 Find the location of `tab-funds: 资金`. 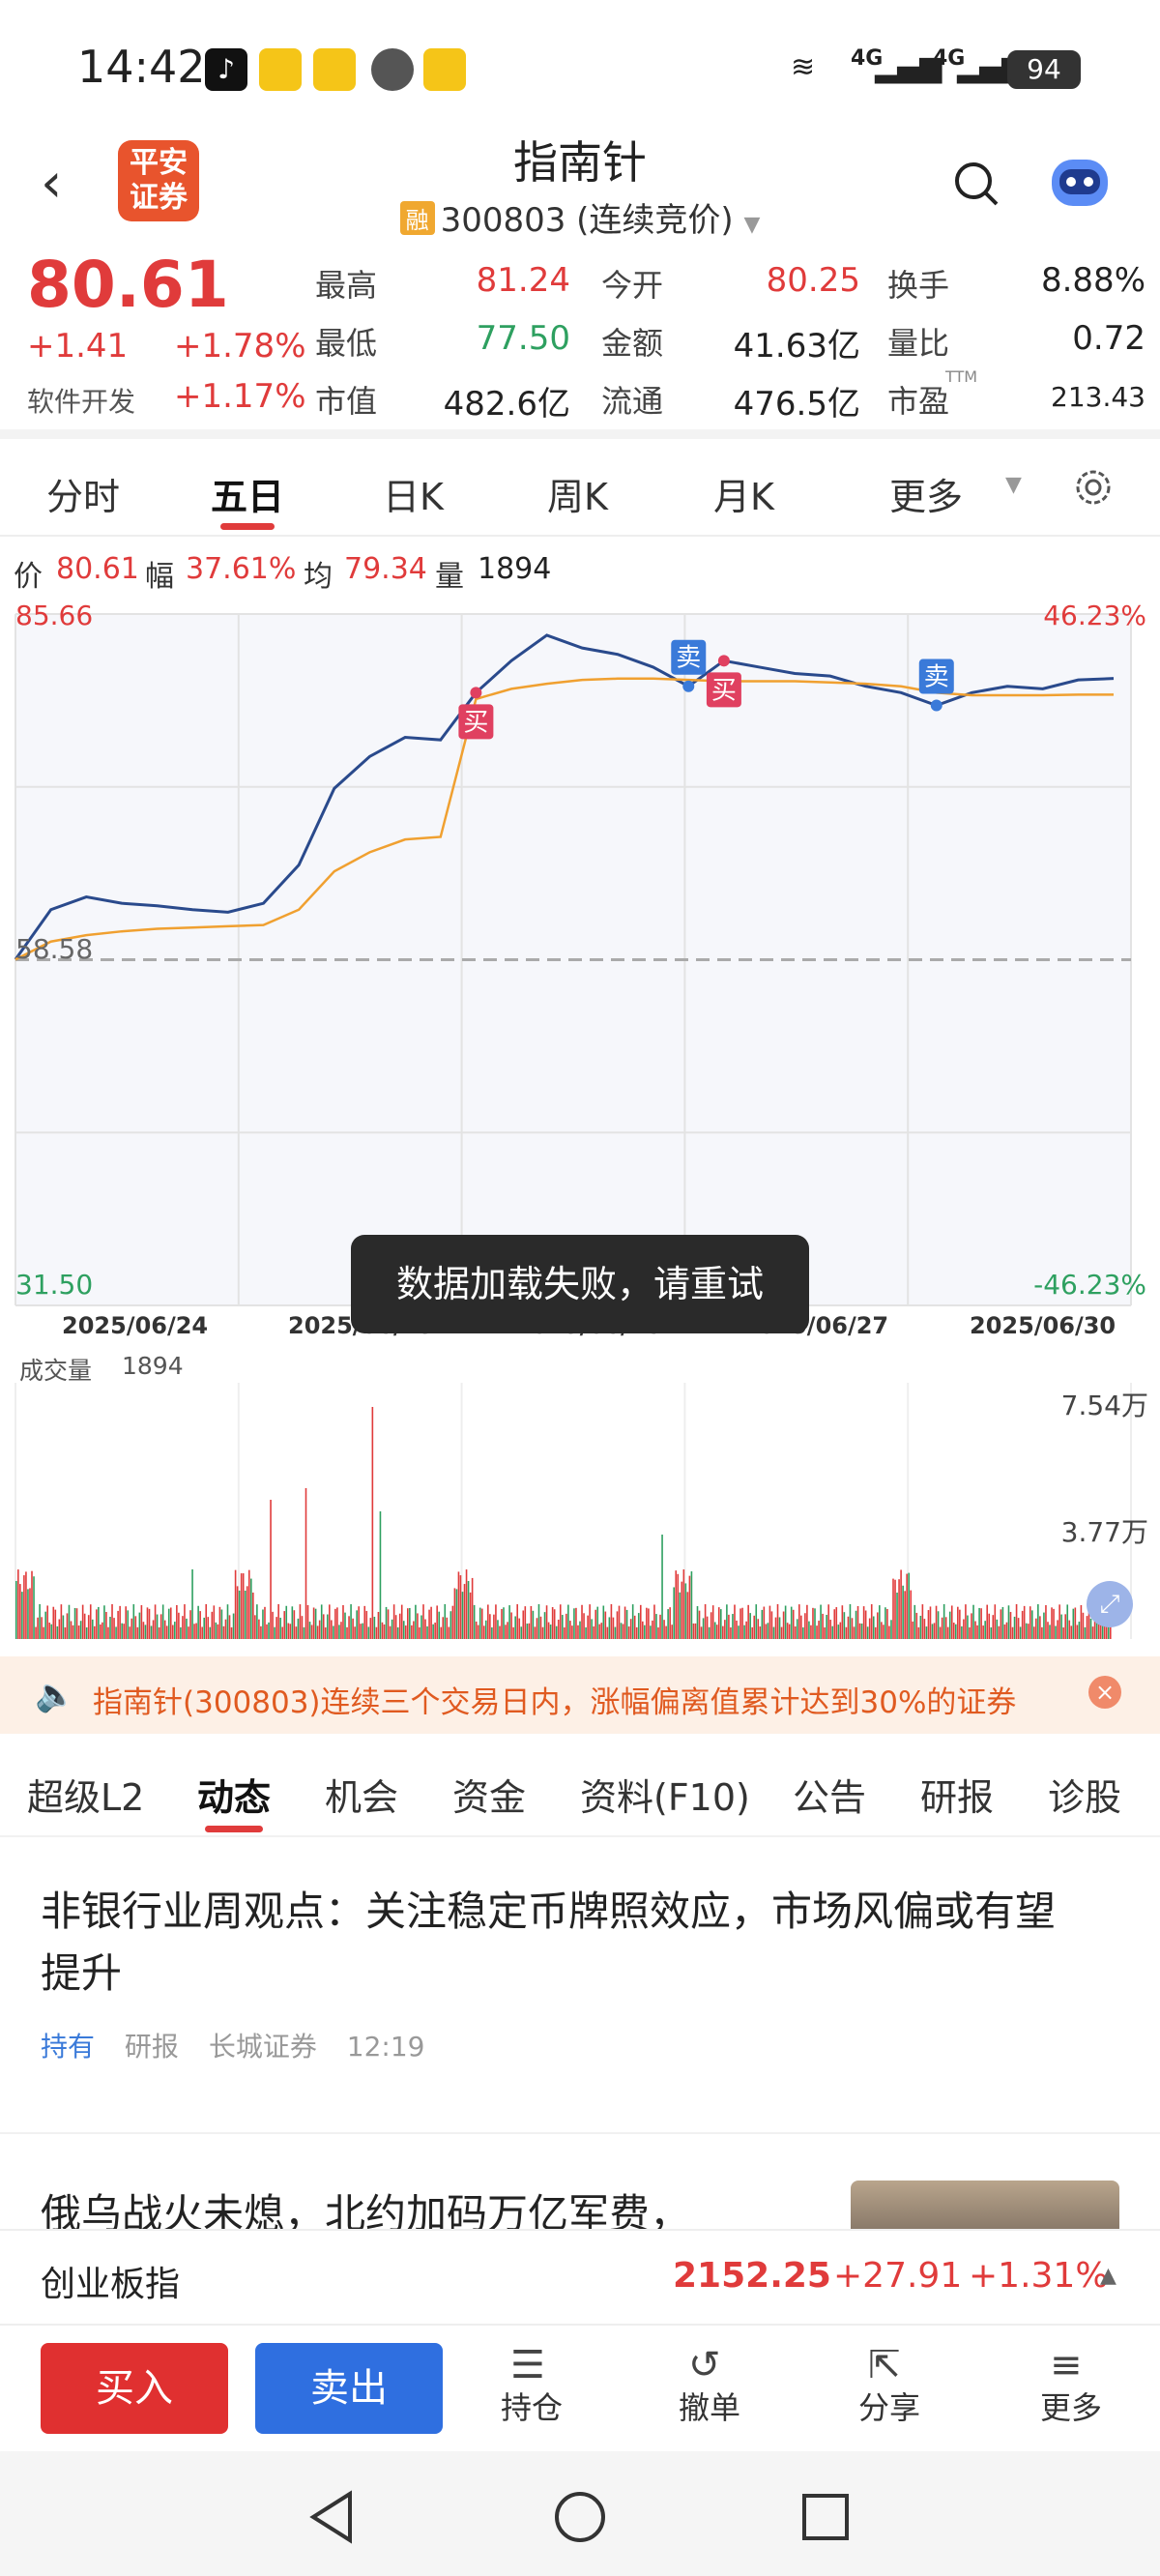

tab-funds: 资金 is located at coordinates (489, 1794).